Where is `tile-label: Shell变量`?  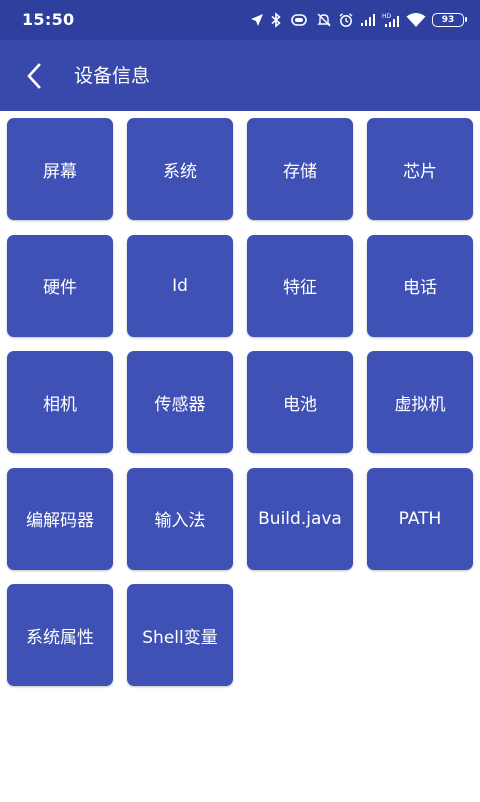
tile-label: Shell变量 is located at coordinates (180, 637).